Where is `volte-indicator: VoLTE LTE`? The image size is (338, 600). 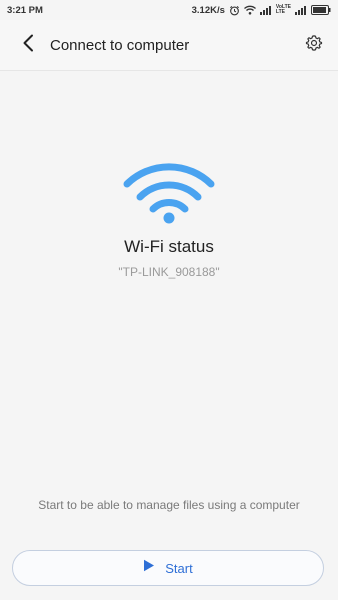 volte-indicator: VoLTE LTE is located at coordinates (283, 10).